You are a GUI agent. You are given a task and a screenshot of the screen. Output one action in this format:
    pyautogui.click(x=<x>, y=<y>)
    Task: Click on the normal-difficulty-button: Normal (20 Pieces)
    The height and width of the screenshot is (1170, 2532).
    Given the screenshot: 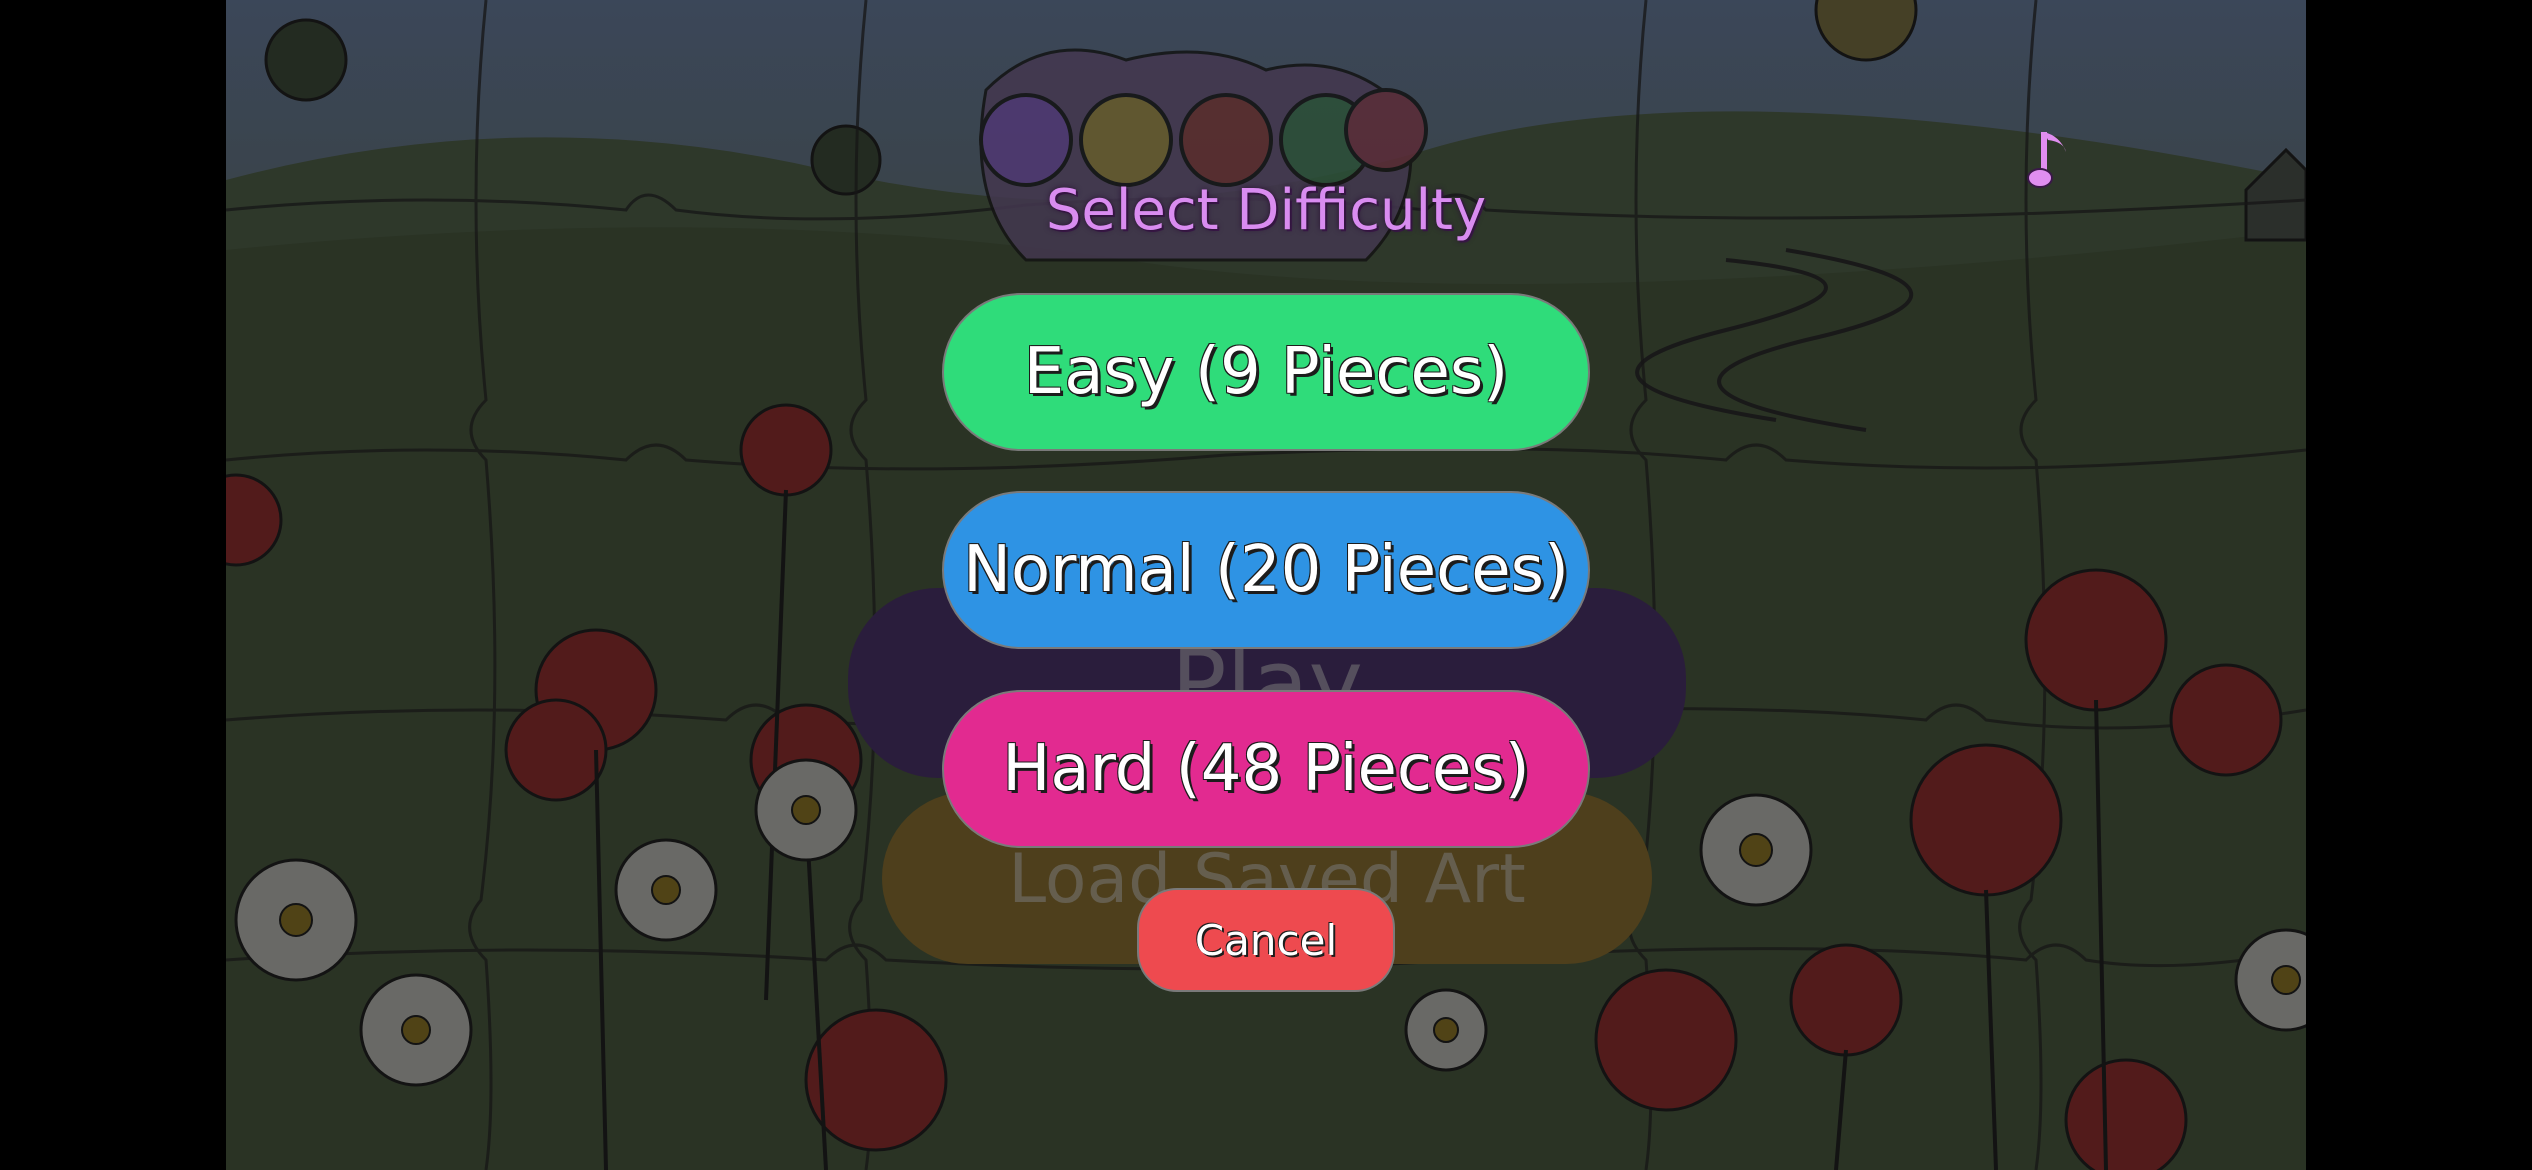 What is the action you would take?
    pyautogui.click(x=1266, y=570)
    